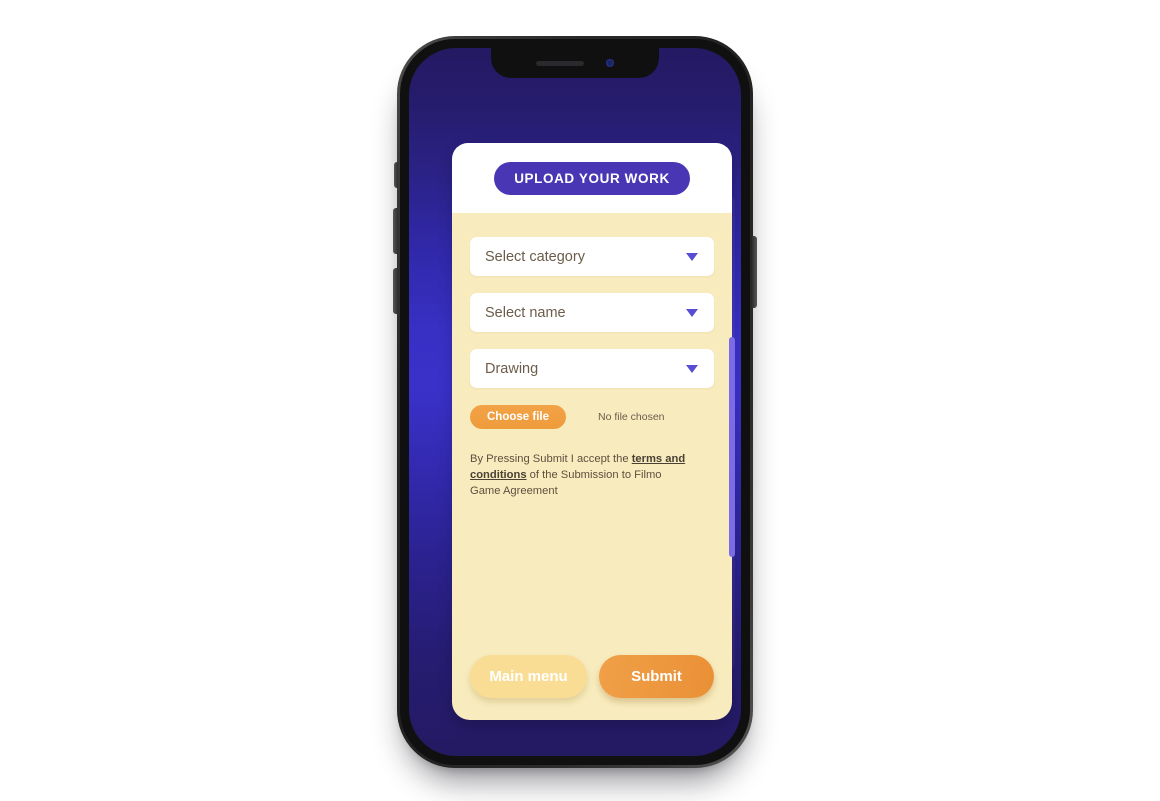 This screenshot has width=1160, height=801. Describe the element at coordinates (395, 291) in the screenshot. I see `volume-down-button` at that location.